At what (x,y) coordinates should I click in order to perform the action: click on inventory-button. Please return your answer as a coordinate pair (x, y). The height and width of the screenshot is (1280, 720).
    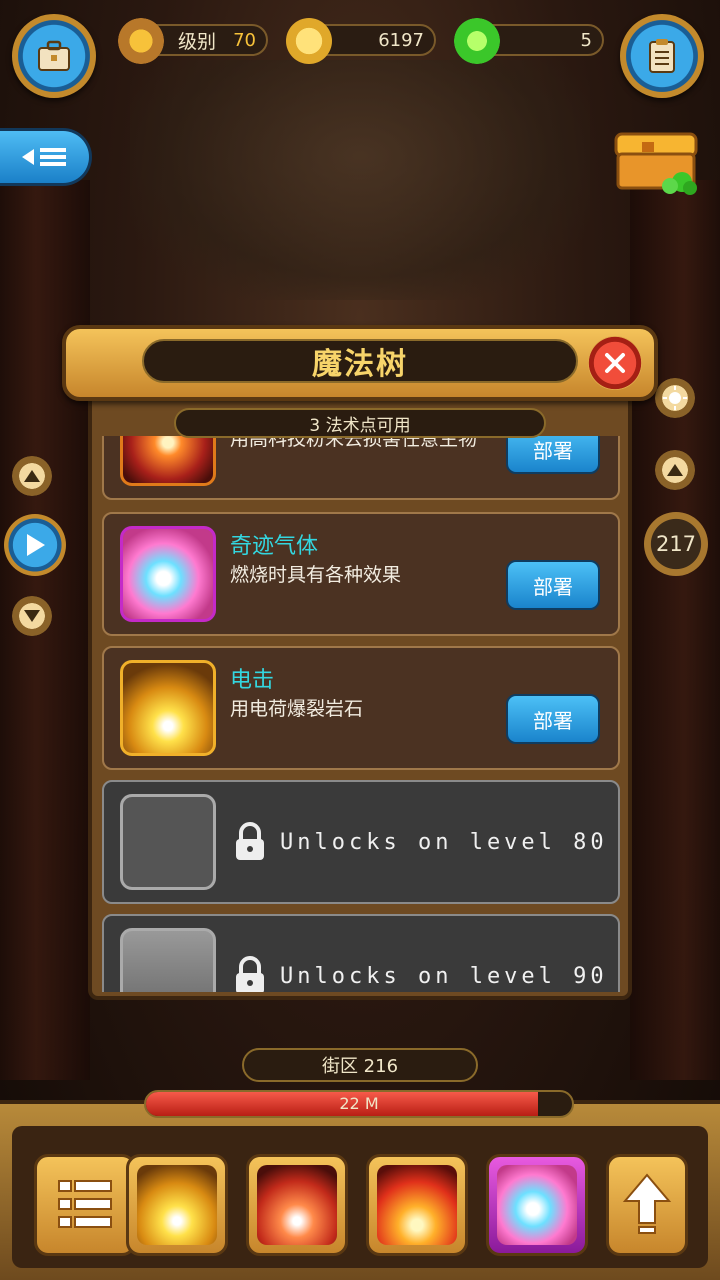
    Looking at the image, I should click on (85, 1205).